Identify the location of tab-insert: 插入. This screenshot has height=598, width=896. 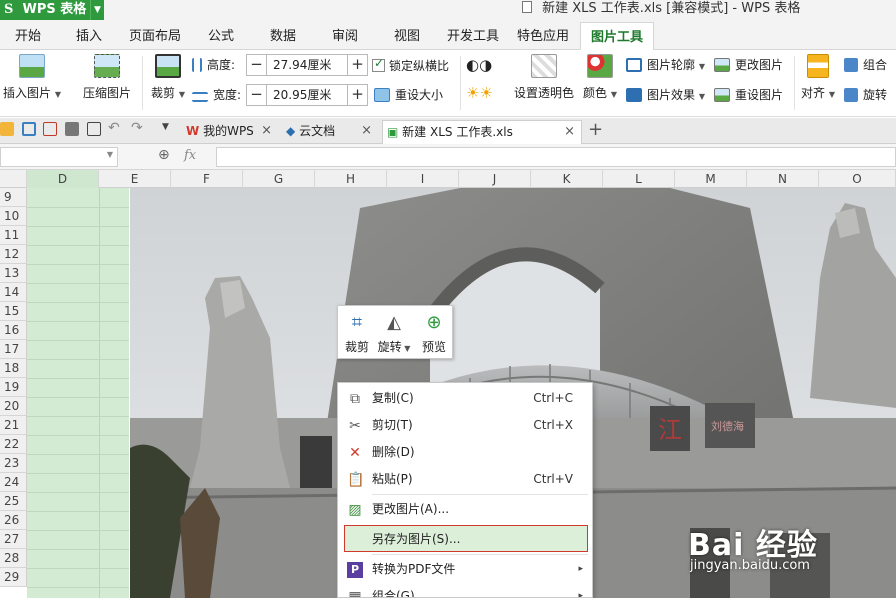
(89, 36).